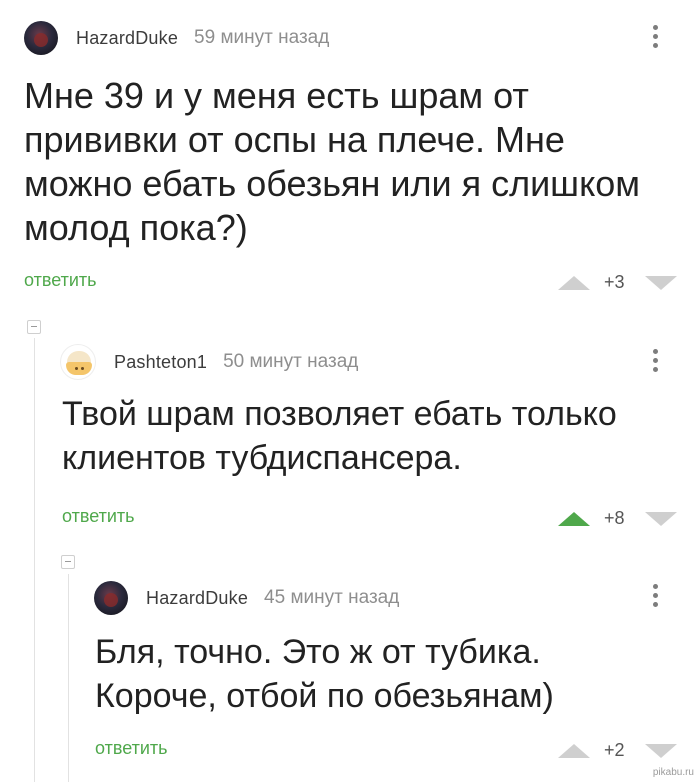 The image size is (700, 782). I want to click on vote-controls: +8, so click(617, 518).